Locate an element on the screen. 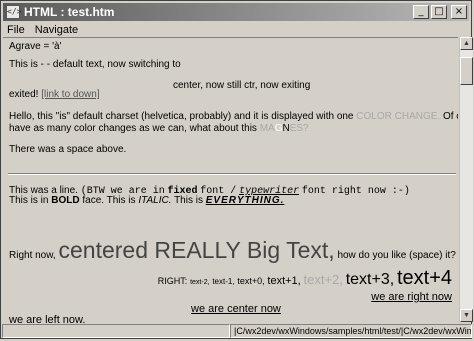 The image size is (474, 341). magnes-es: ES? is located at coordinates (299, 128).